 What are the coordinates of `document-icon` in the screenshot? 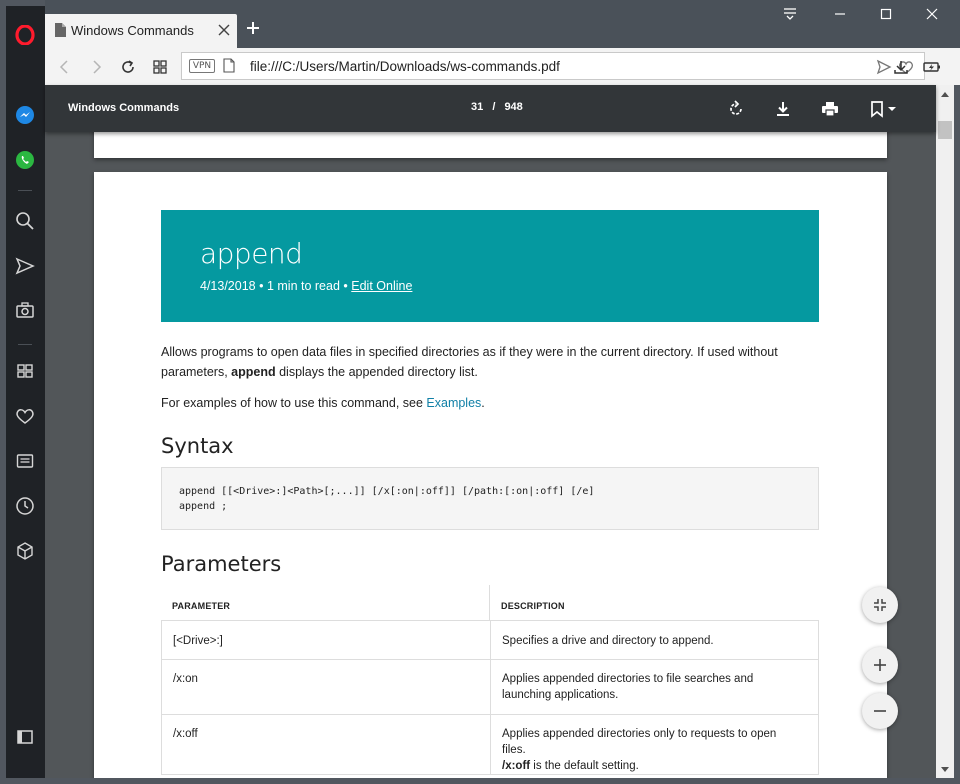 It's located at (60, 30).